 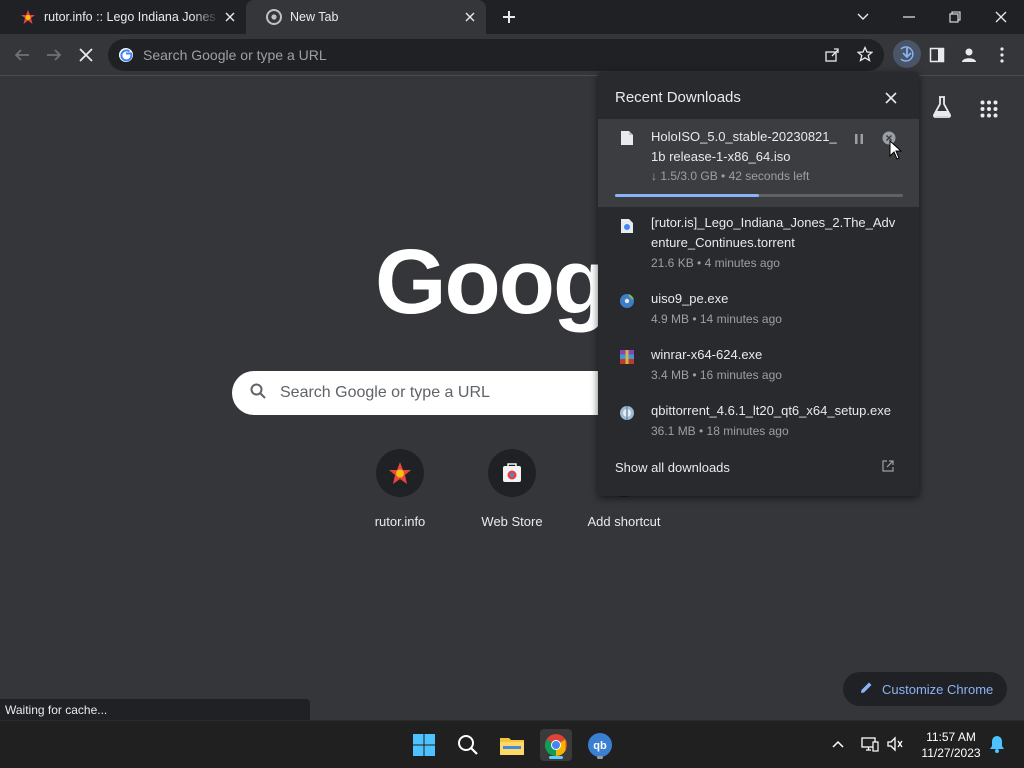 I want to click on customize-chrome-button: Customize Chrome, so click(x=925, y=689).